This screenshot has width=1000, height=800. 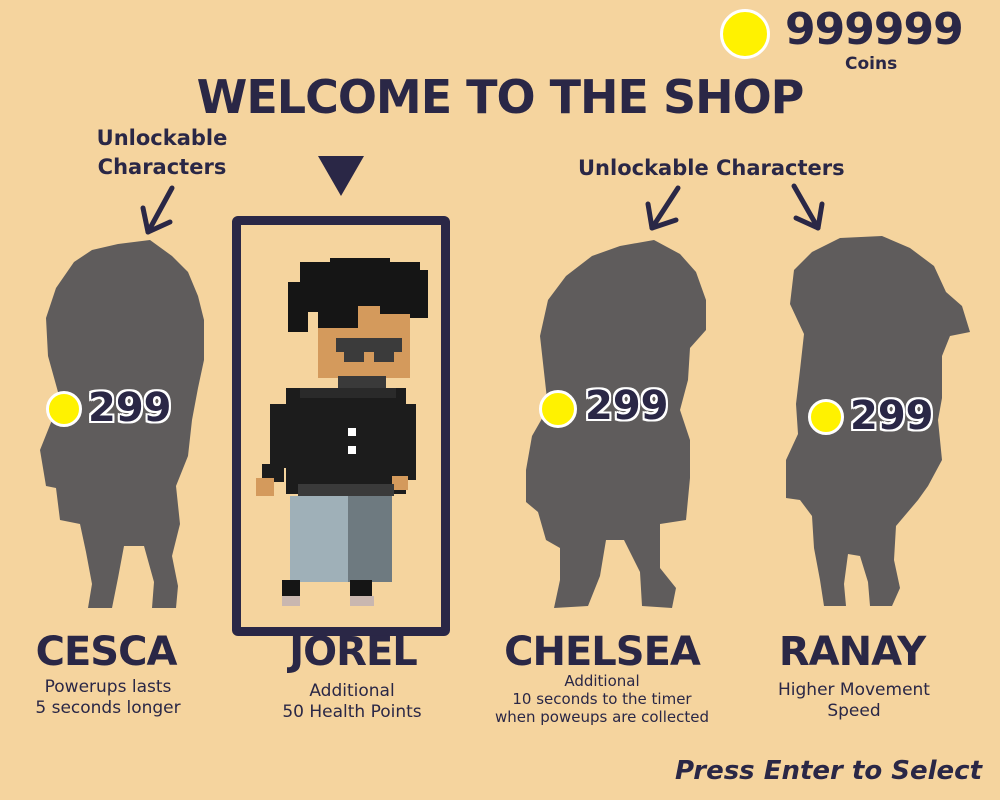 I want to click on ranay-price: 299, so click(x=892, y=416).